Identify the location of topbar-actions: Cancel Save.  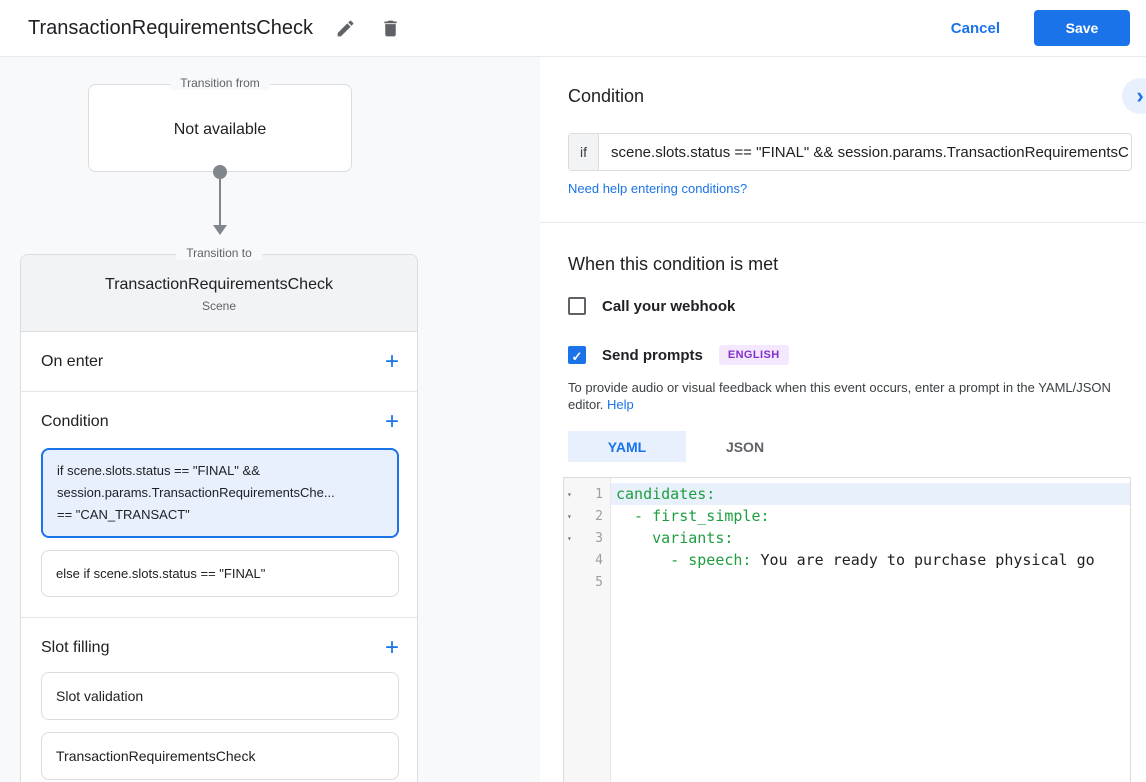
(1040, 28).